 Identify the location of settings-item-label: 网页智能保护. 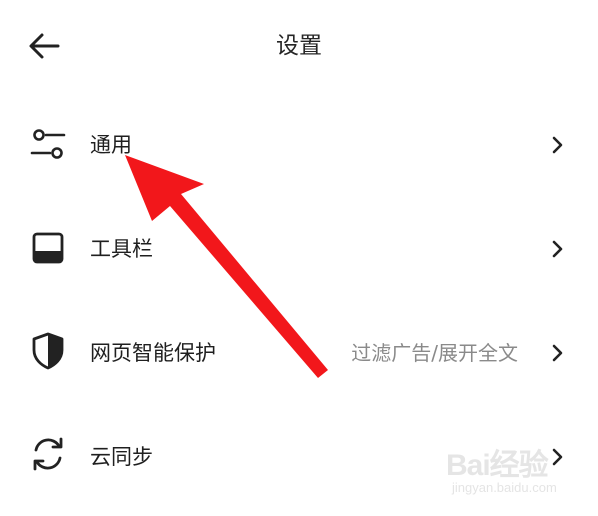
(153, 353).